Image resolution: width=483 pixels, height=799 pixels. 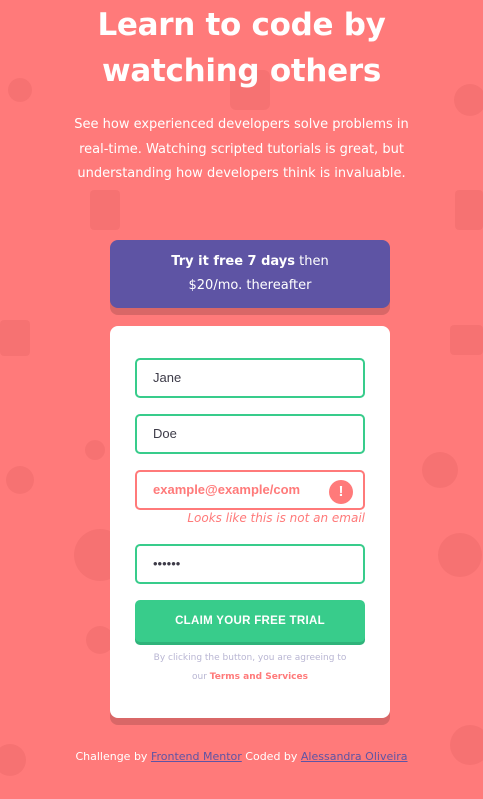 What do you see at coordinates (167, 563) in the screenshot?
I see `password-value: ••••••` at bounding box center [167, 563].